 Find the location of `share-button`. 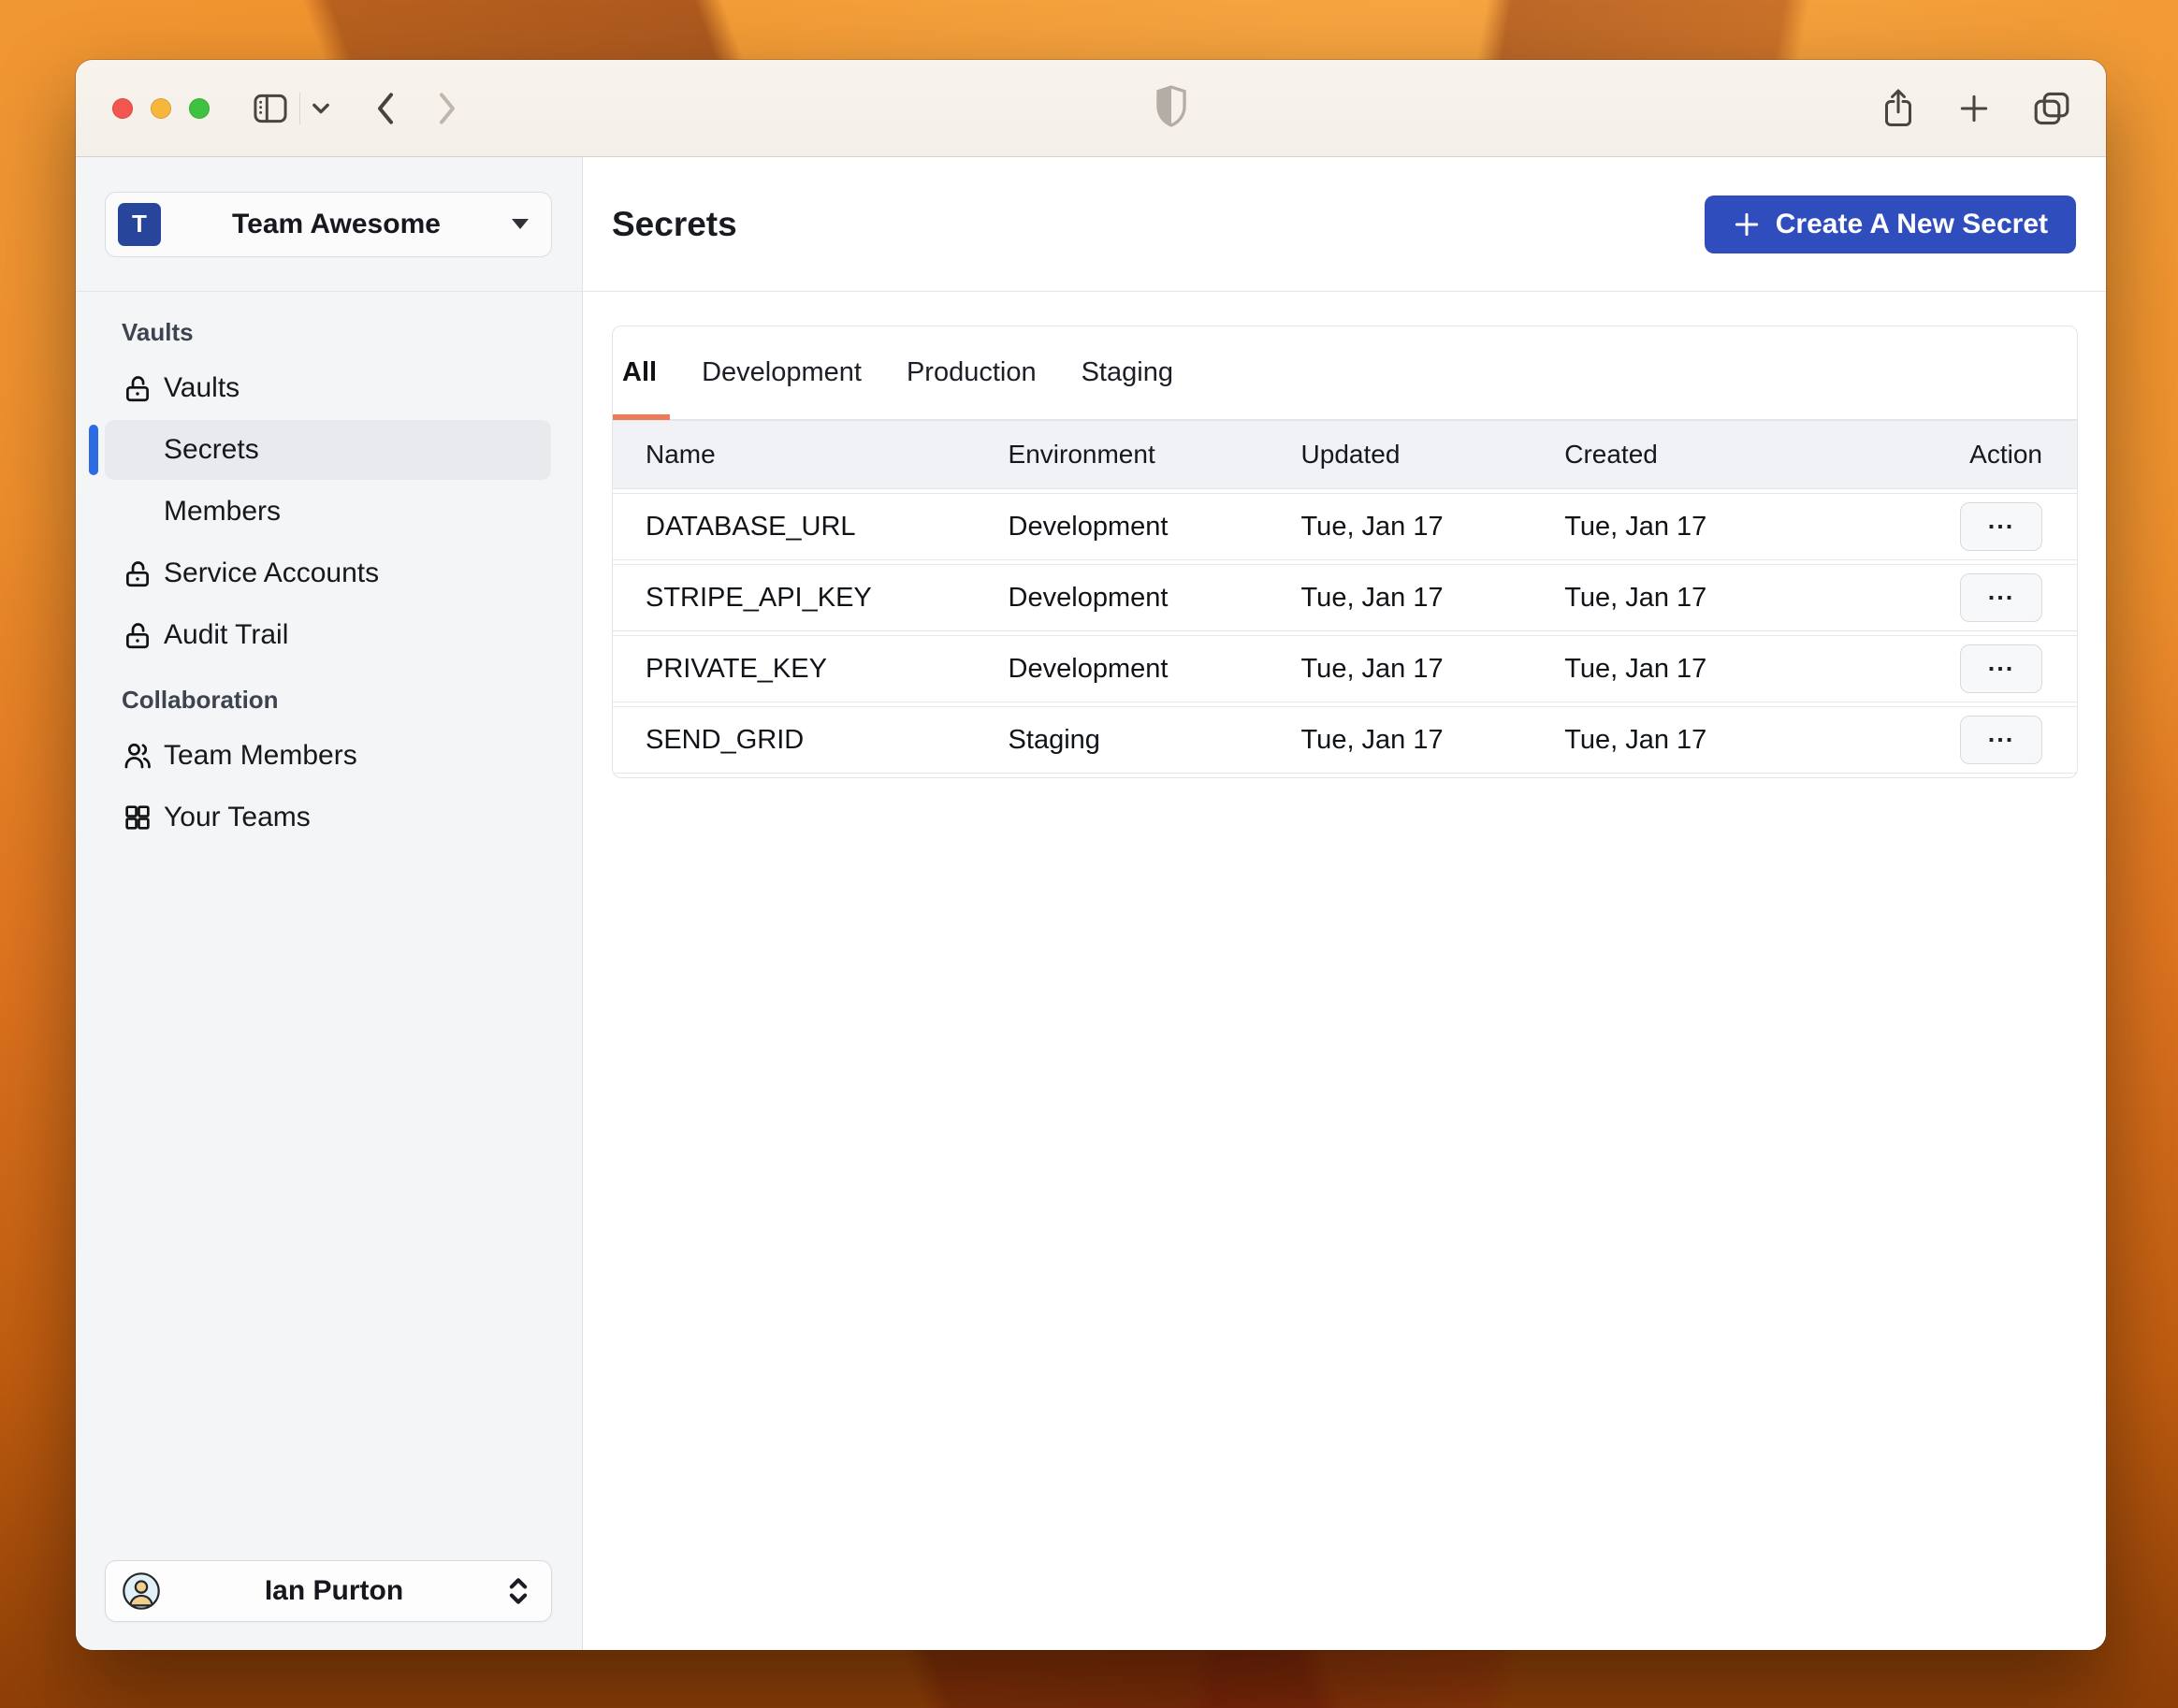

share-button is located at coordinates (1898, 108).